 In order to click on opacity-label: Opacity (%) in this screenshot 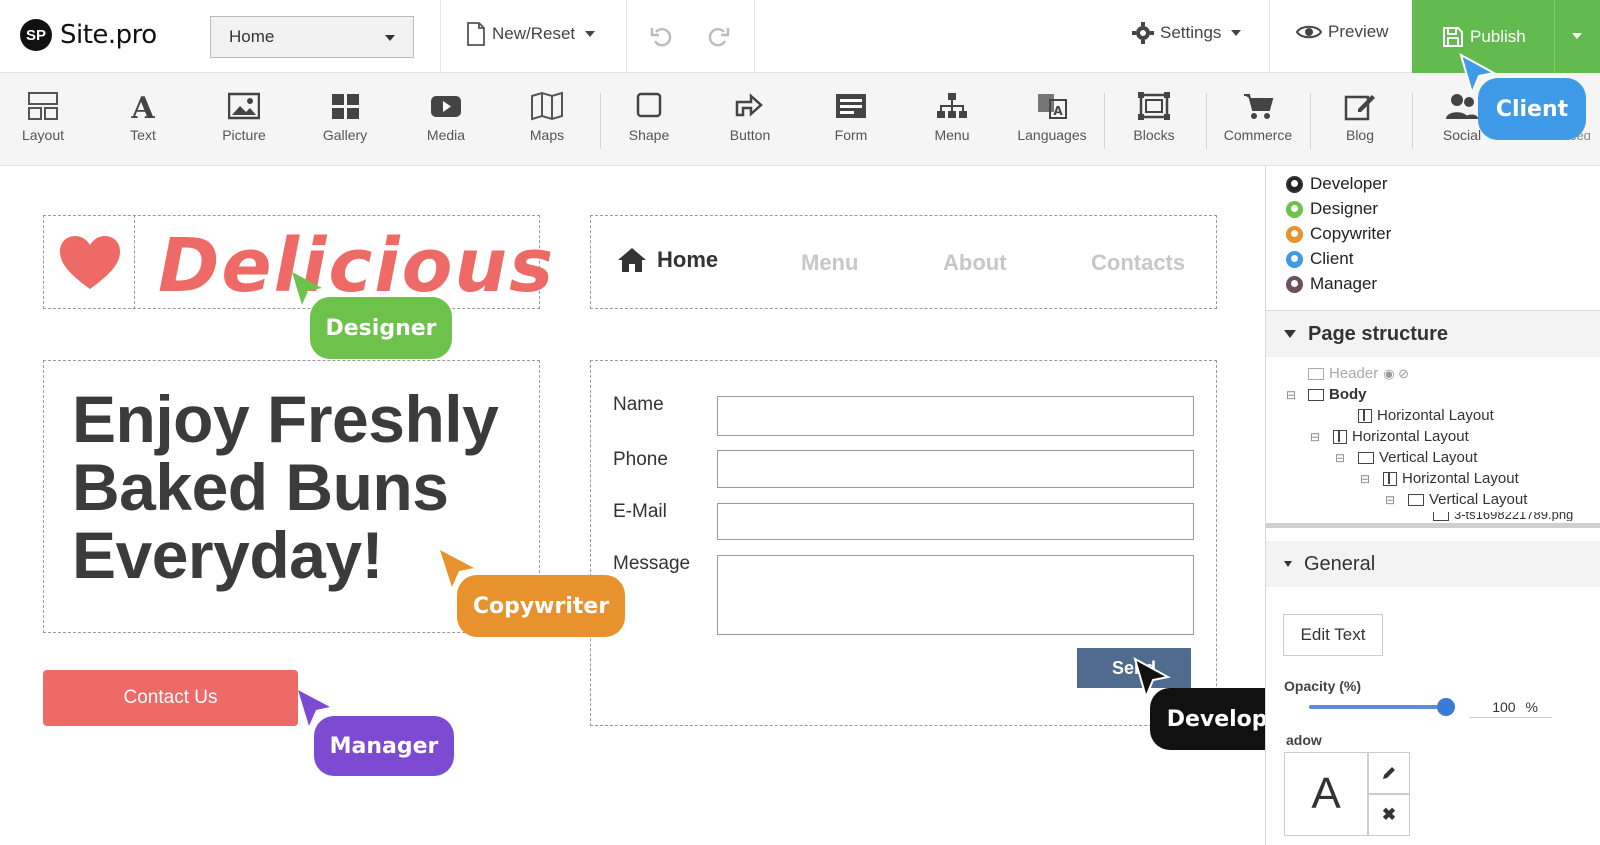, I will do `click(1323, 686)`.